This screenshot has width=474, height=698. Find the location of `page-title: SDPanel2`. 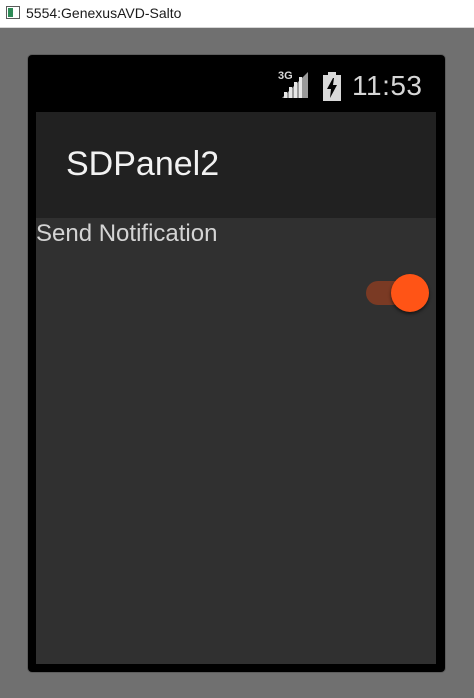

page-title: SDPanel2 is located at coordinates (143, 164).